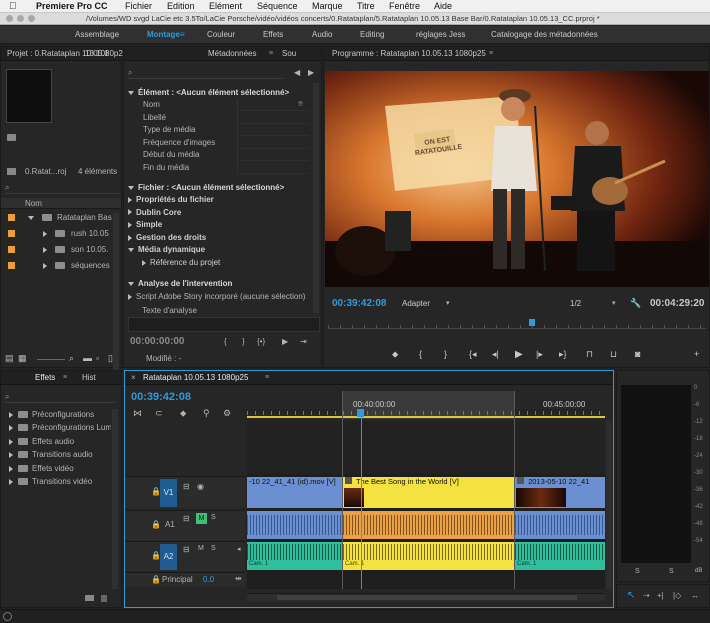  What do you see at coordinates (426, 405) in the screenshot?
I see `timeline-ruler: 00:40:00:00 00:45:00:00` at bounding box center [426, 405].